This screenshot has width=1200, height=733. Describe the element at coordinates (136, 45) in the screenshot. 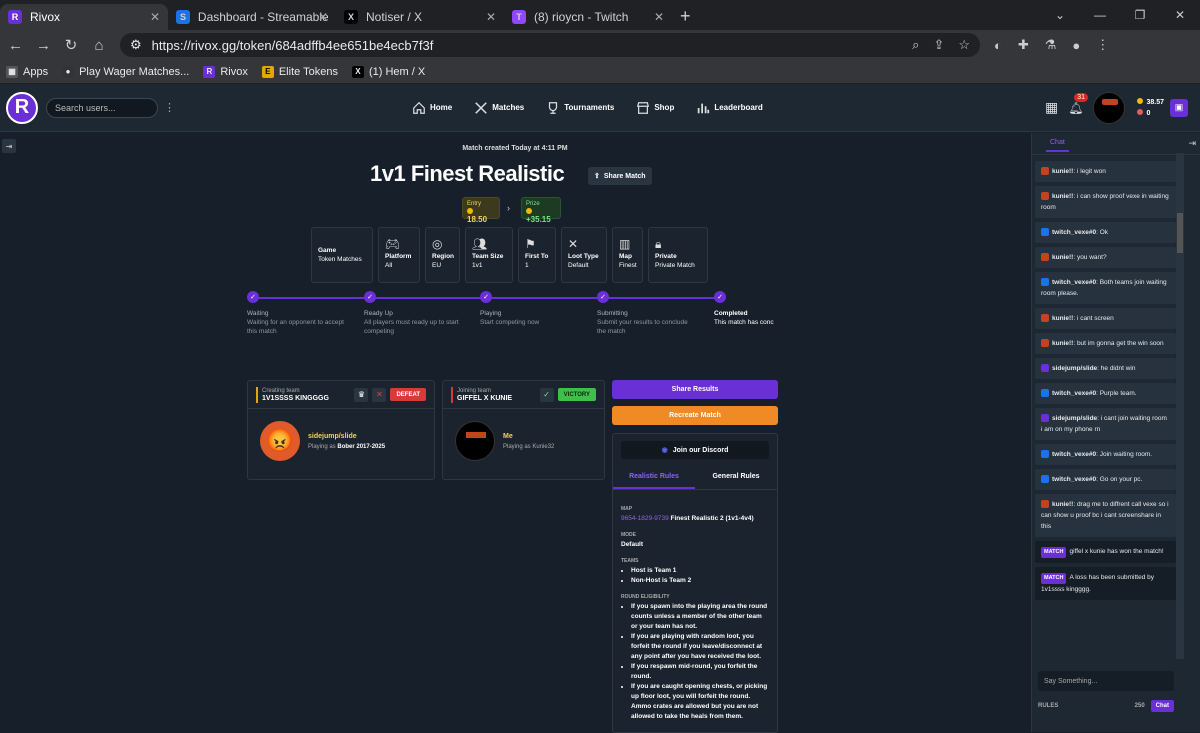

I see `site-info-icon: ⚙` at that location.